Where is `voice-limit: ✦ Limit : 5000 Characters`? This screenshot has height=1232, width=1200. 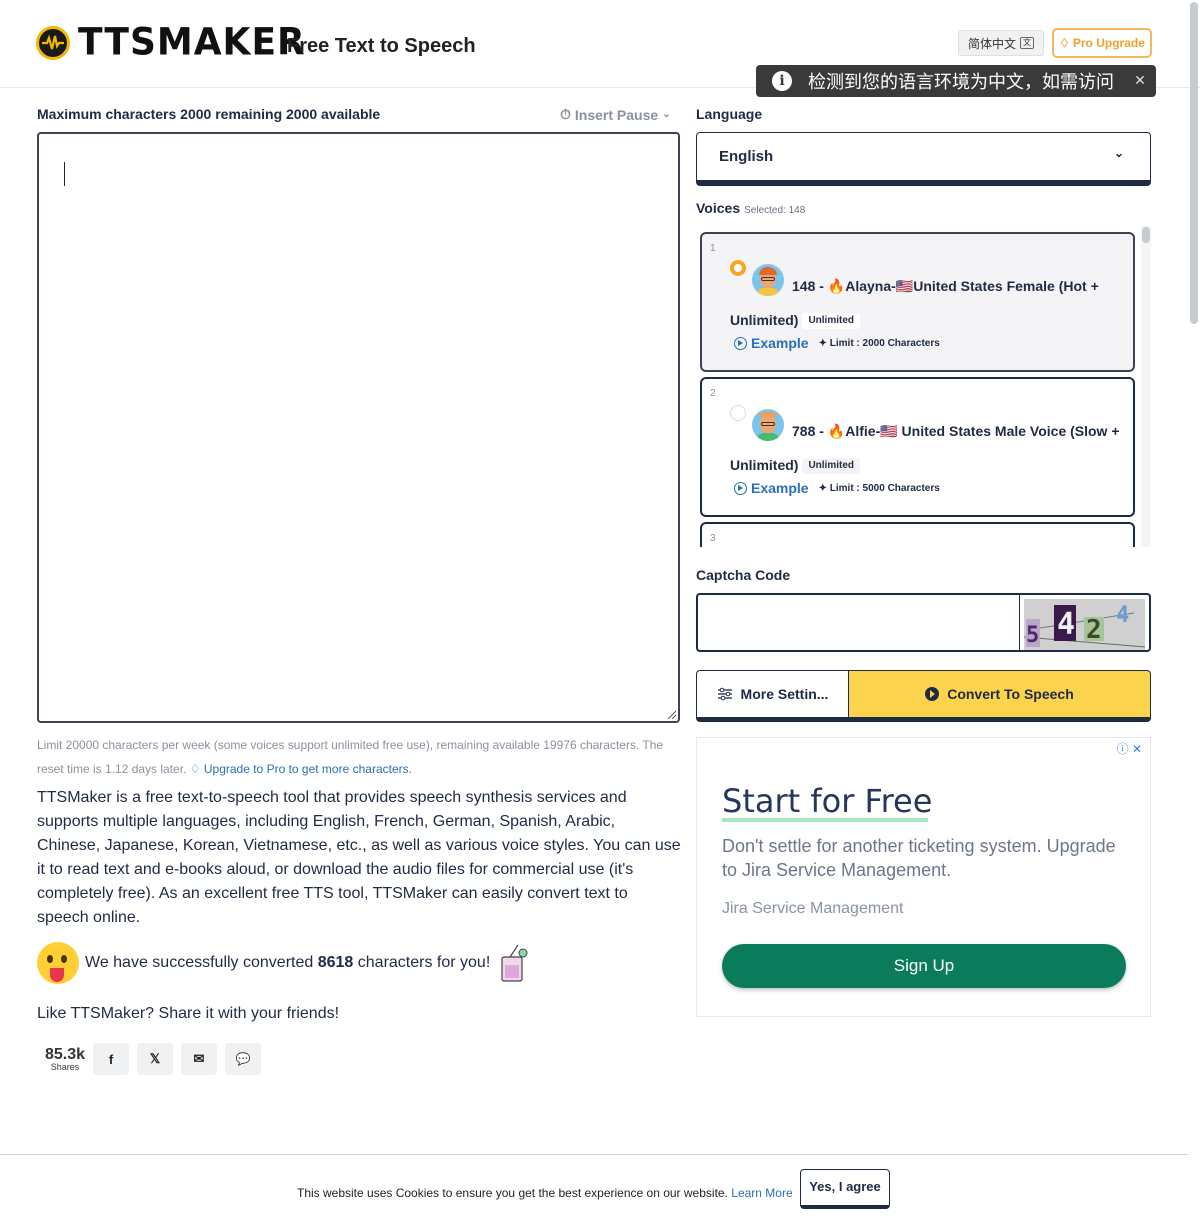 voice-limit: ✦ Limit : 5000 Characters is located at coordinates (879, 488).